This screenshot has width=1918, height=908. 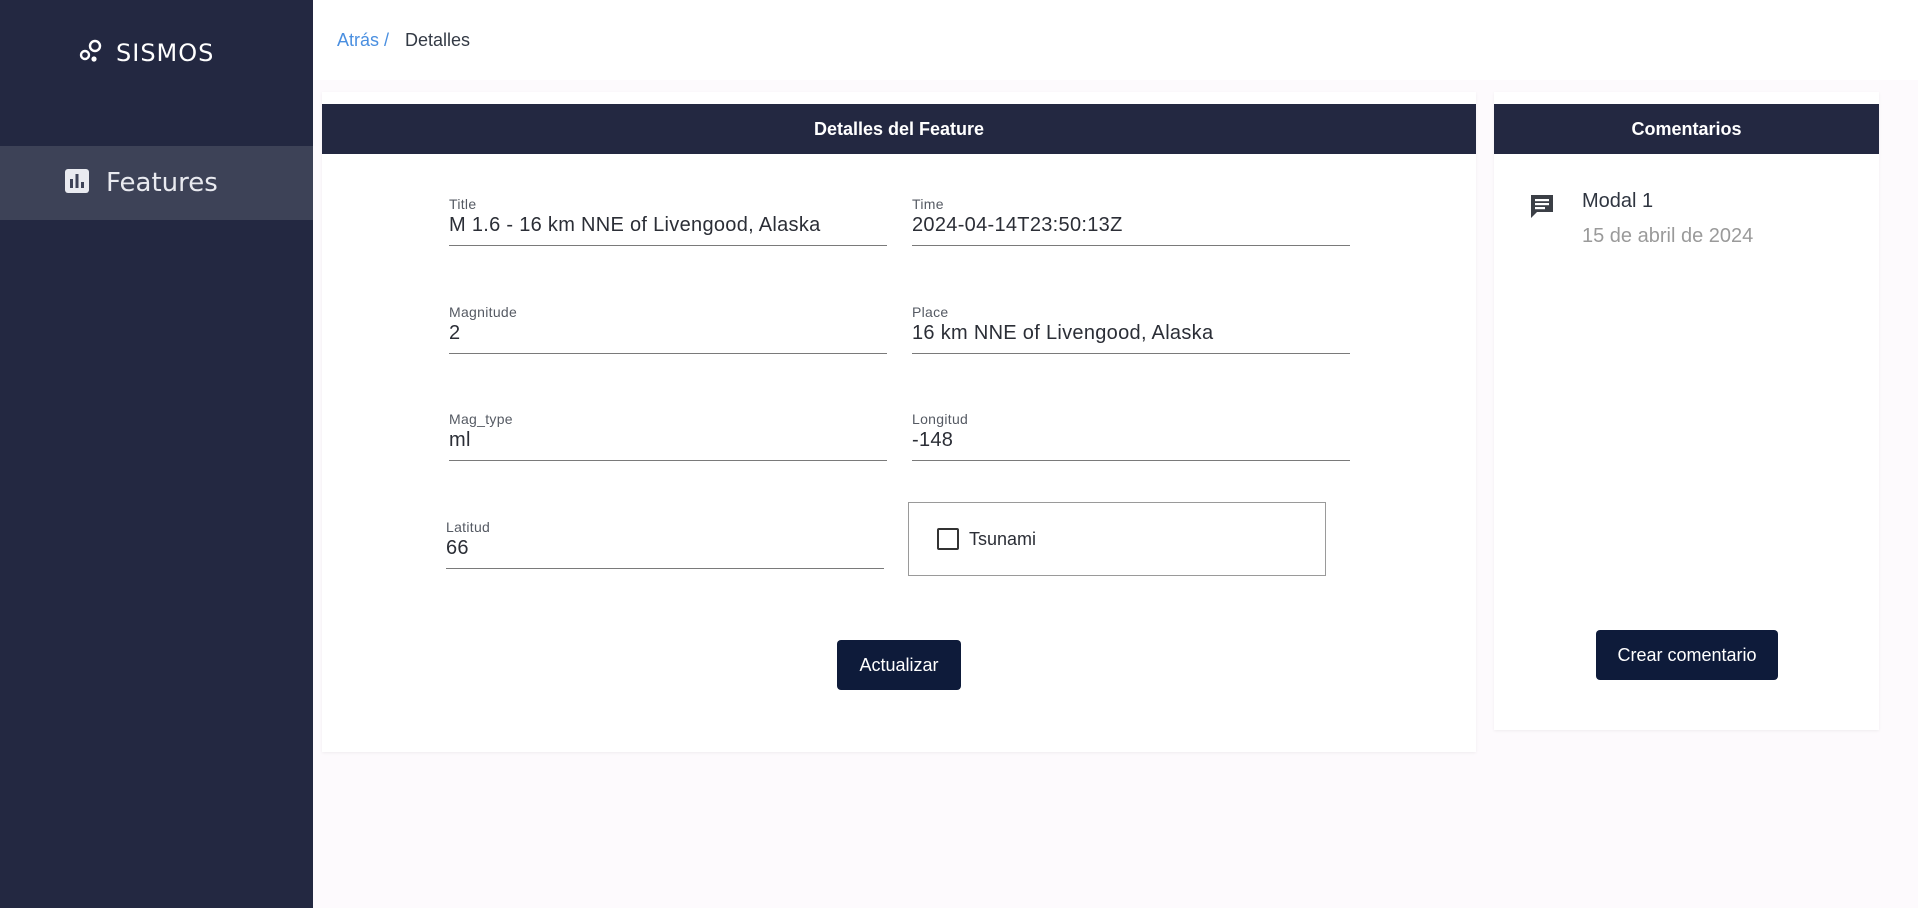 What do you see at coordinates (1115, 40) in the screenshot?
I see `topbar: Atrás / Detalles` at bounding box center [1115, 40].